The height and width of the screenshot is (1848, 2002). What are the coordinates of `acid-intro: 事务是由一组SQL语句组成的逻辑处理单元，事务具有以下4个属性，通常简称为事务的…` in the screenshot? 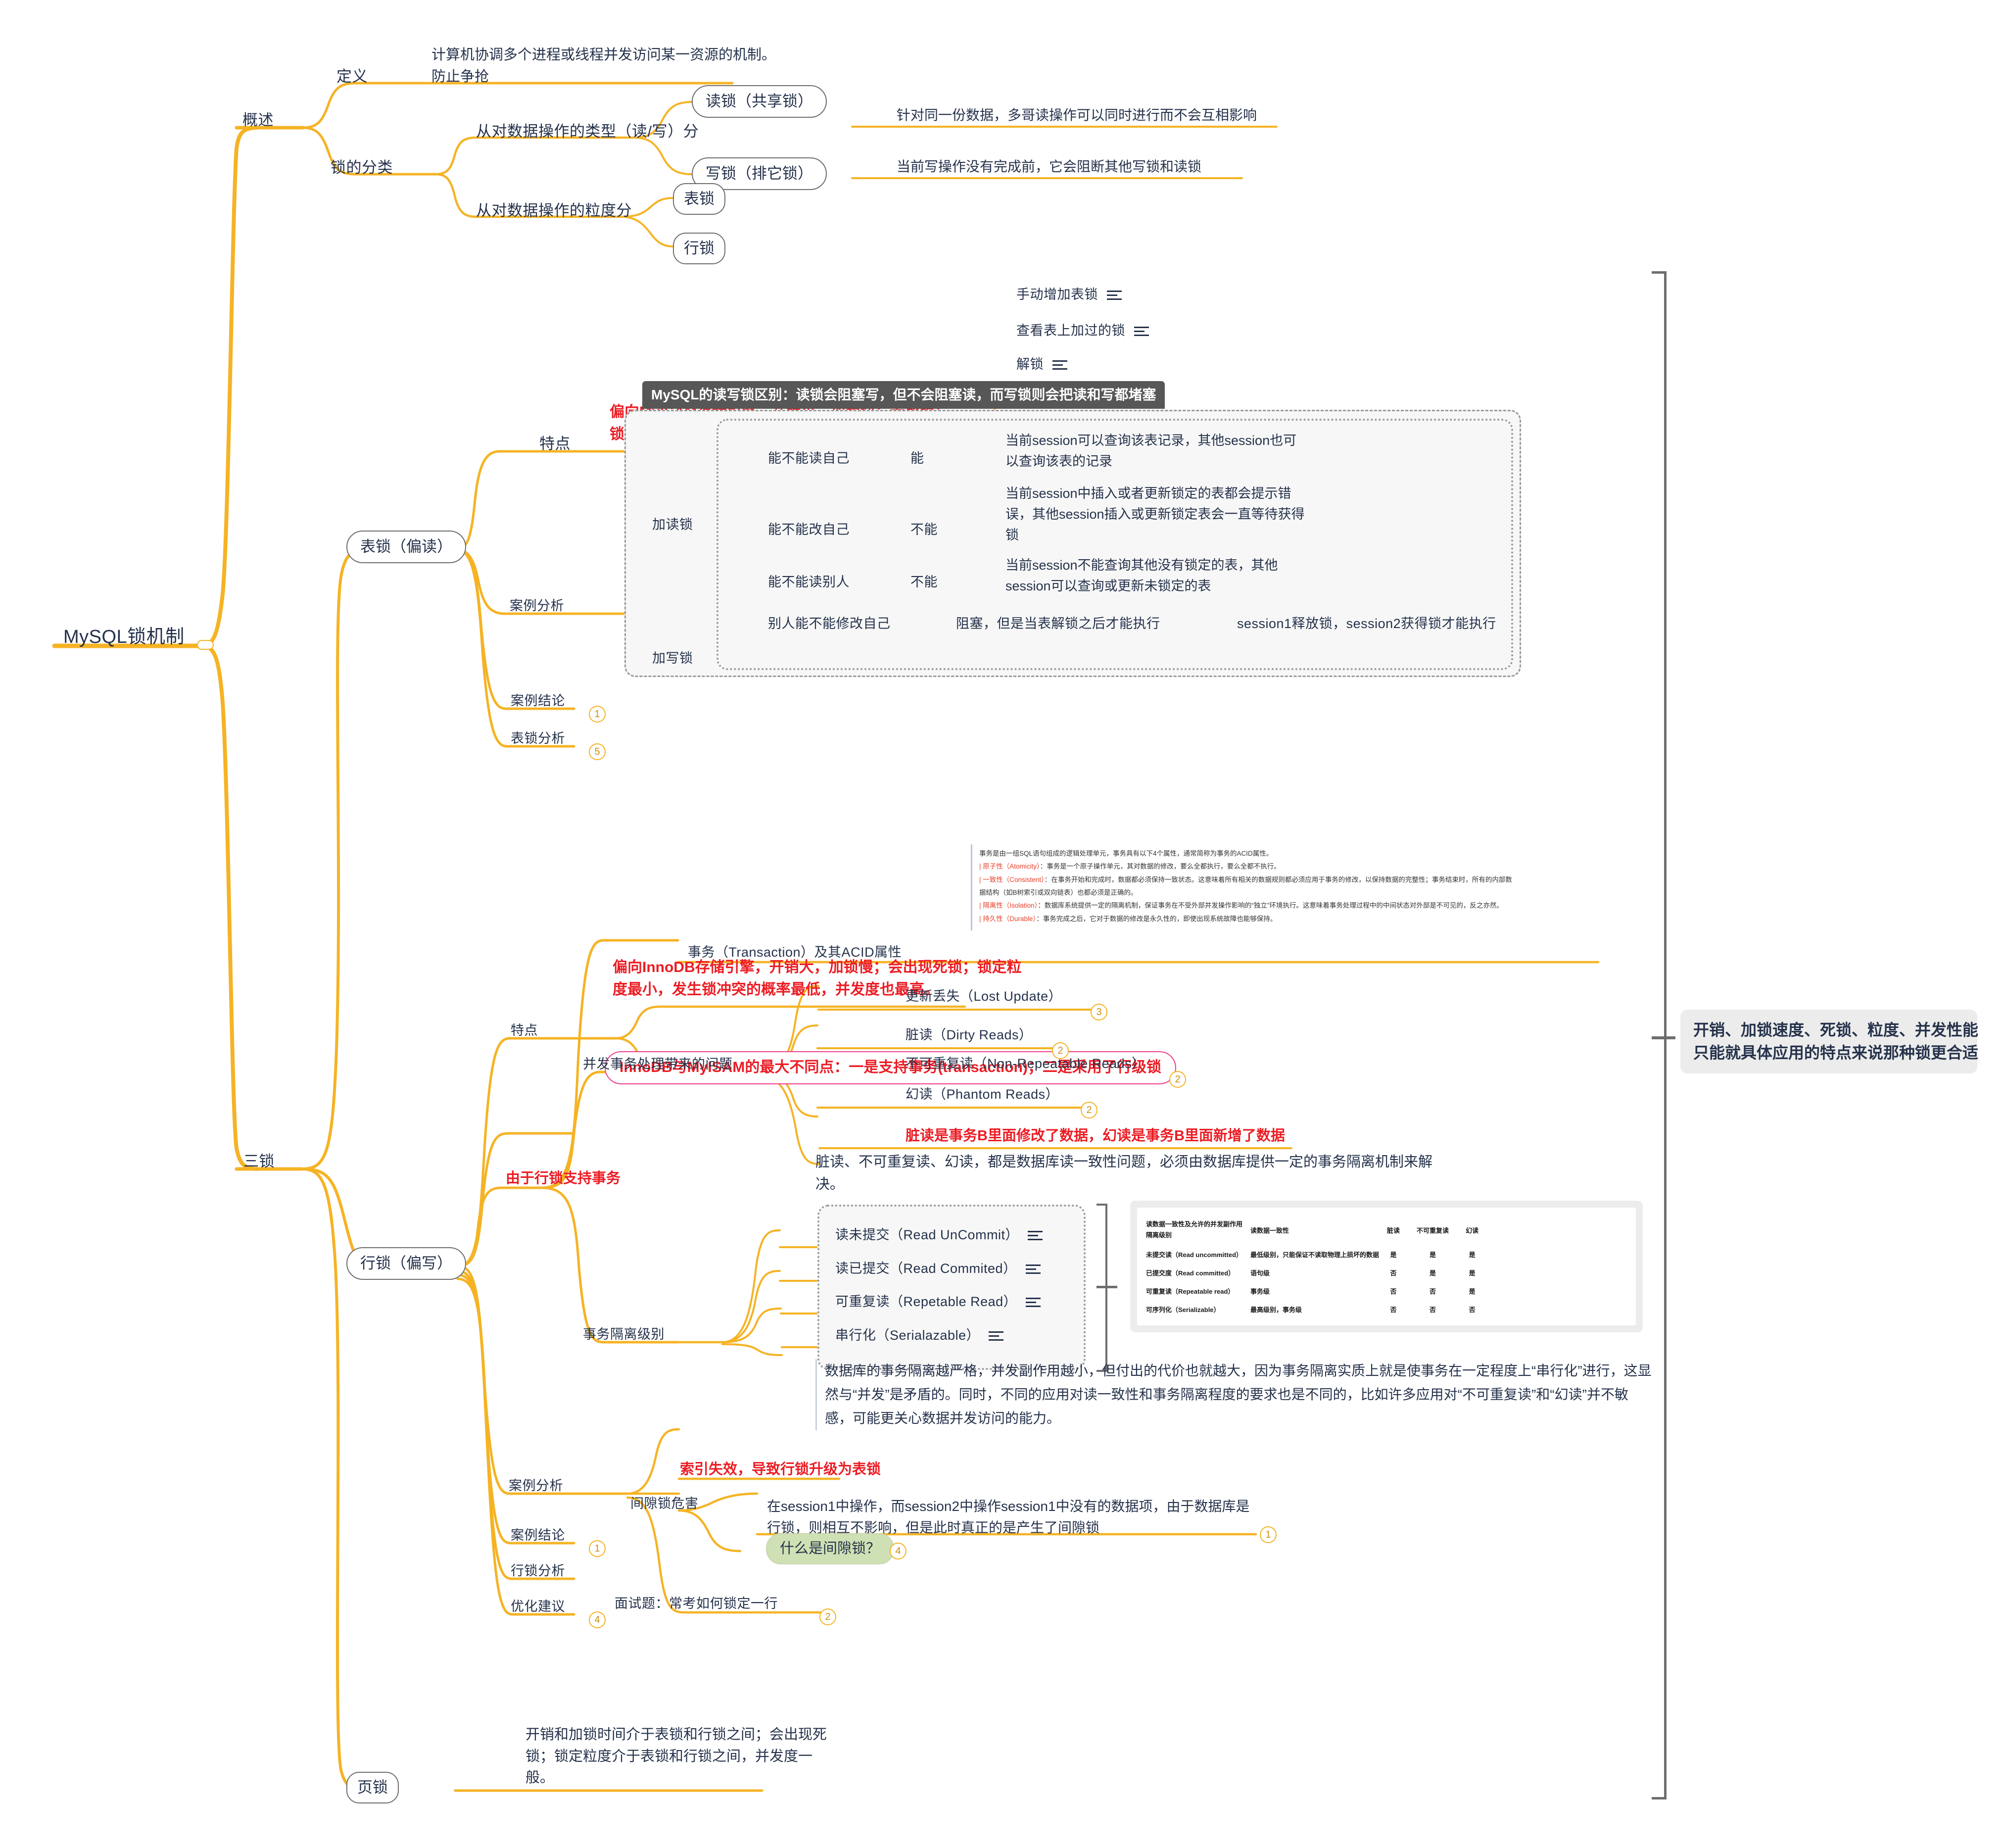 It's located at (1126, 853).